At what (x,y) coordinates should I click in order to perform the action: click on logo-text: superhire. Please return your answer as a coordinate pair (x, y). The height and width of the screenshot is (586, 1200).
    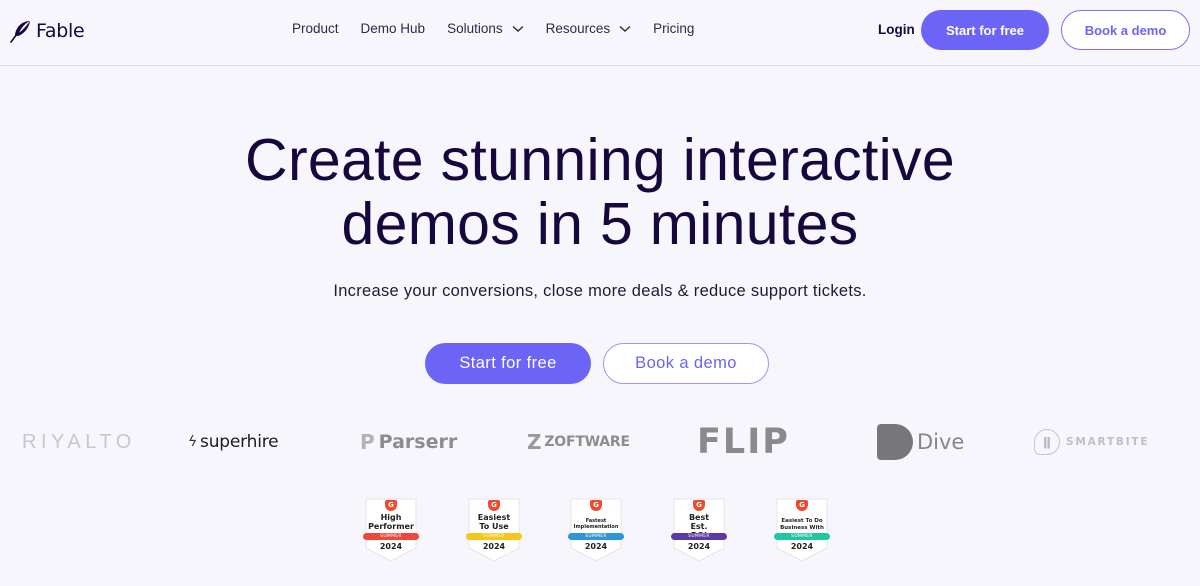
    Looking at the image, I should click on (239, 442).